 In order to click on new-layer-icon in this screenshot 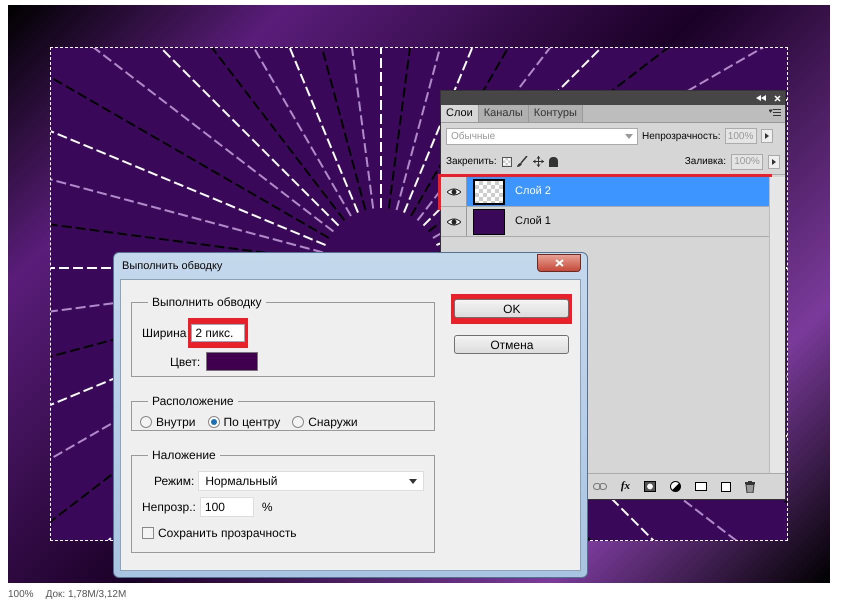, I will do `click(726, 487)`.